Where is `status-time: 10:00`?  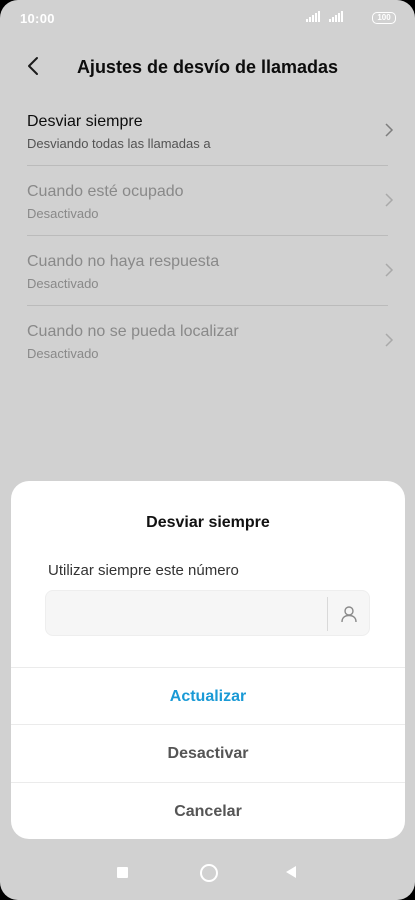 status-time: 10:00 is located at coordinates (37, 18).